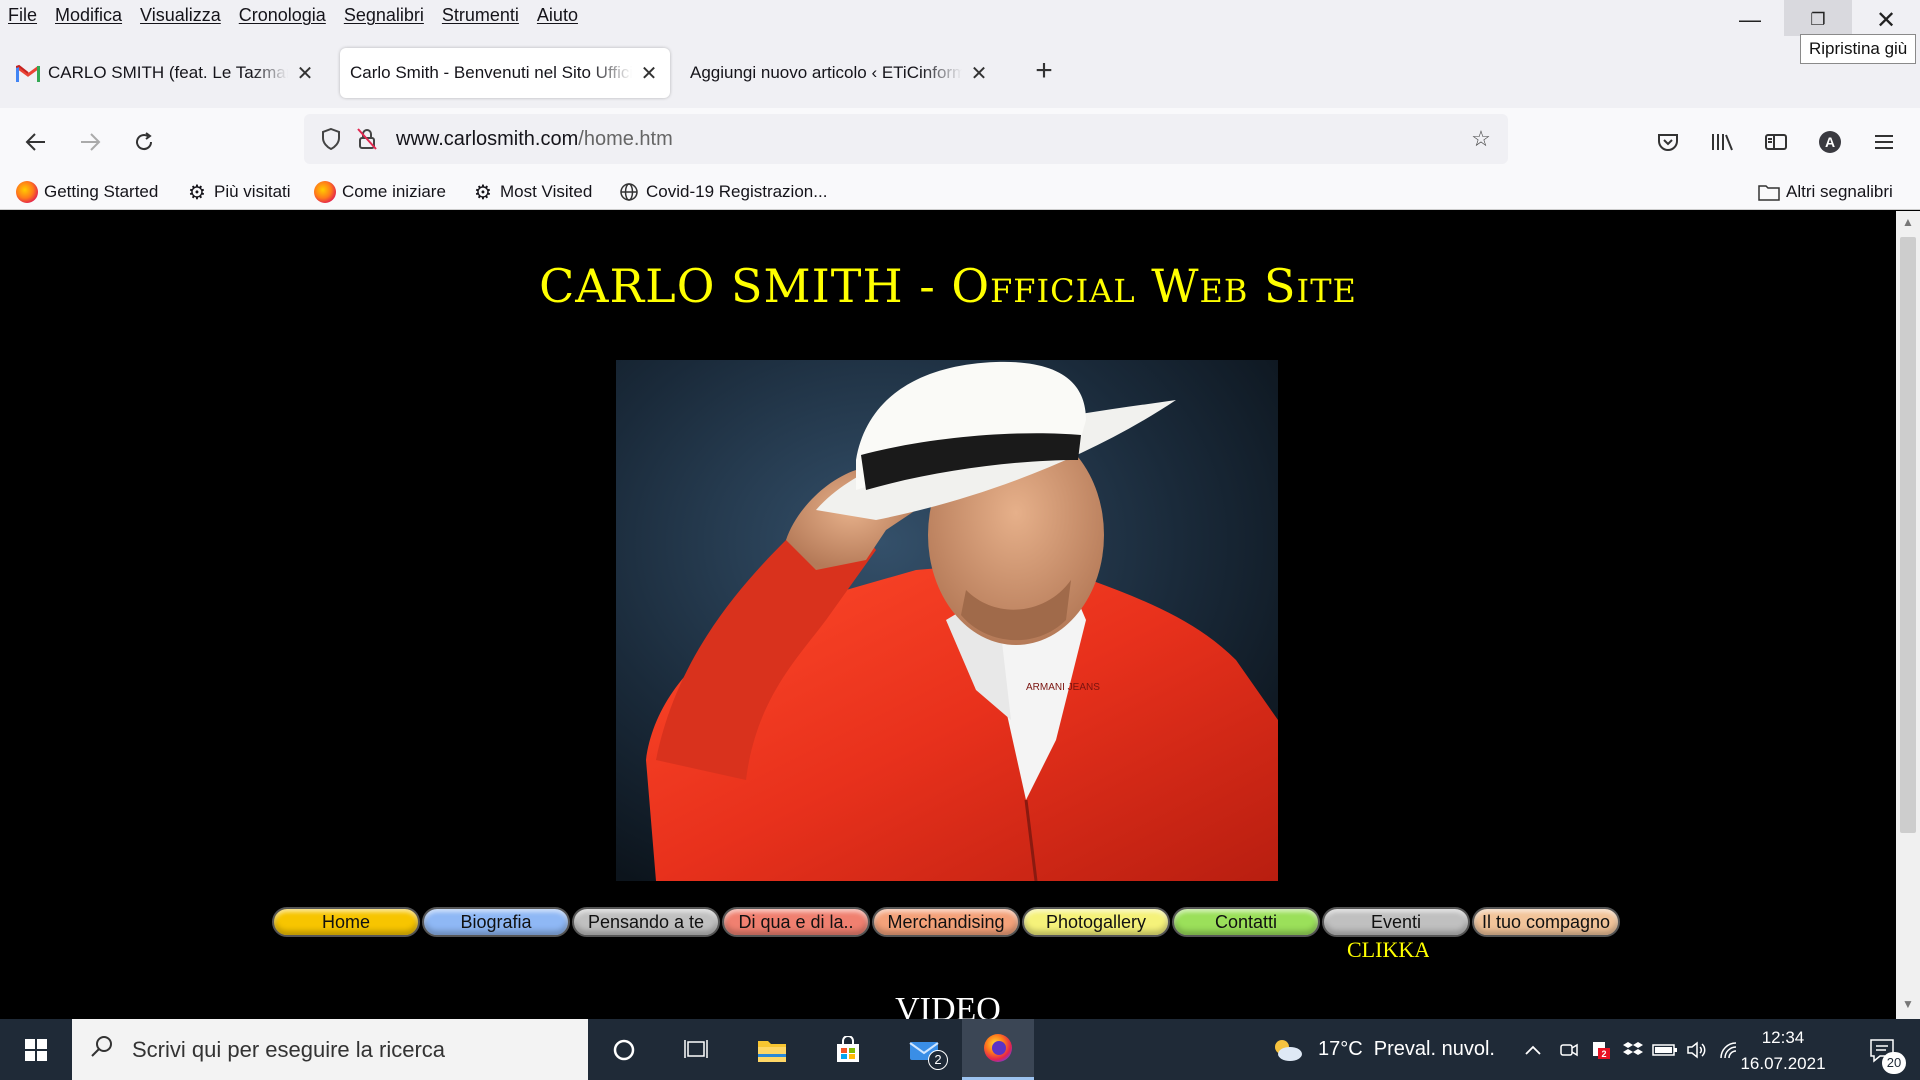 This screenshot has height=1080, width=1920. What do you see at coordinates (1406, 1049) in the screenshot?
I see `weather-text: 17°C Preval. nuvol.` at bounding box center [1406, 1049].